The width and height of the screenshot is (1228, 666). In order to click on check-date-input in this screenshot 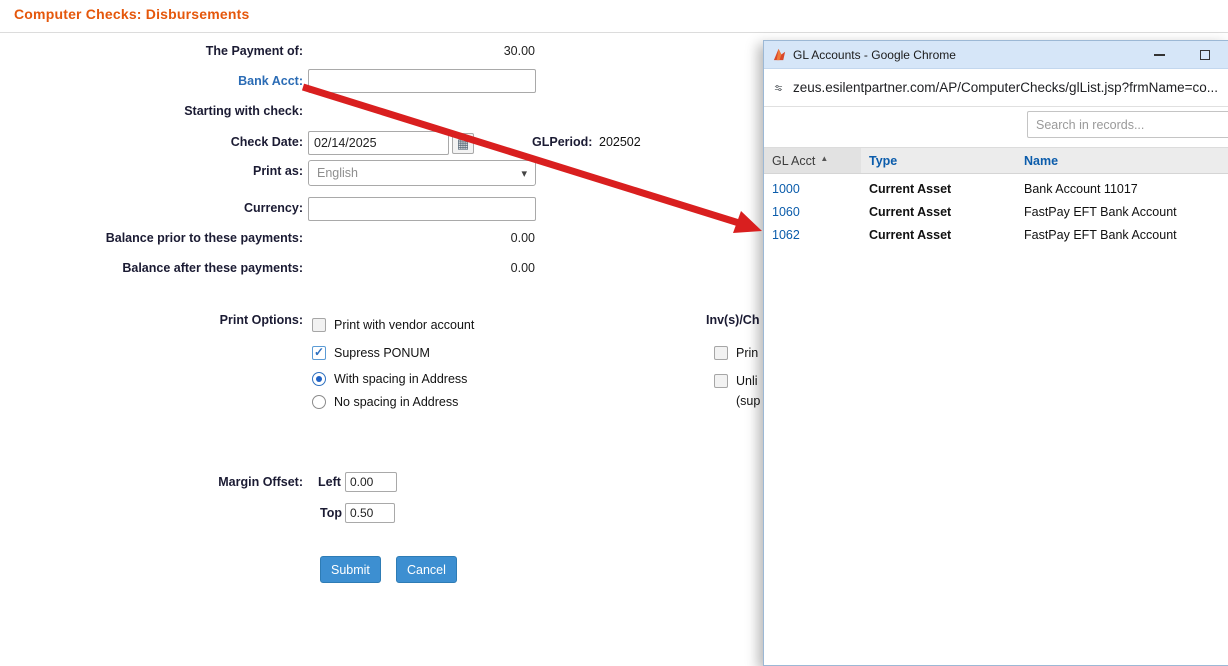, I will do `click(378, 143)`.